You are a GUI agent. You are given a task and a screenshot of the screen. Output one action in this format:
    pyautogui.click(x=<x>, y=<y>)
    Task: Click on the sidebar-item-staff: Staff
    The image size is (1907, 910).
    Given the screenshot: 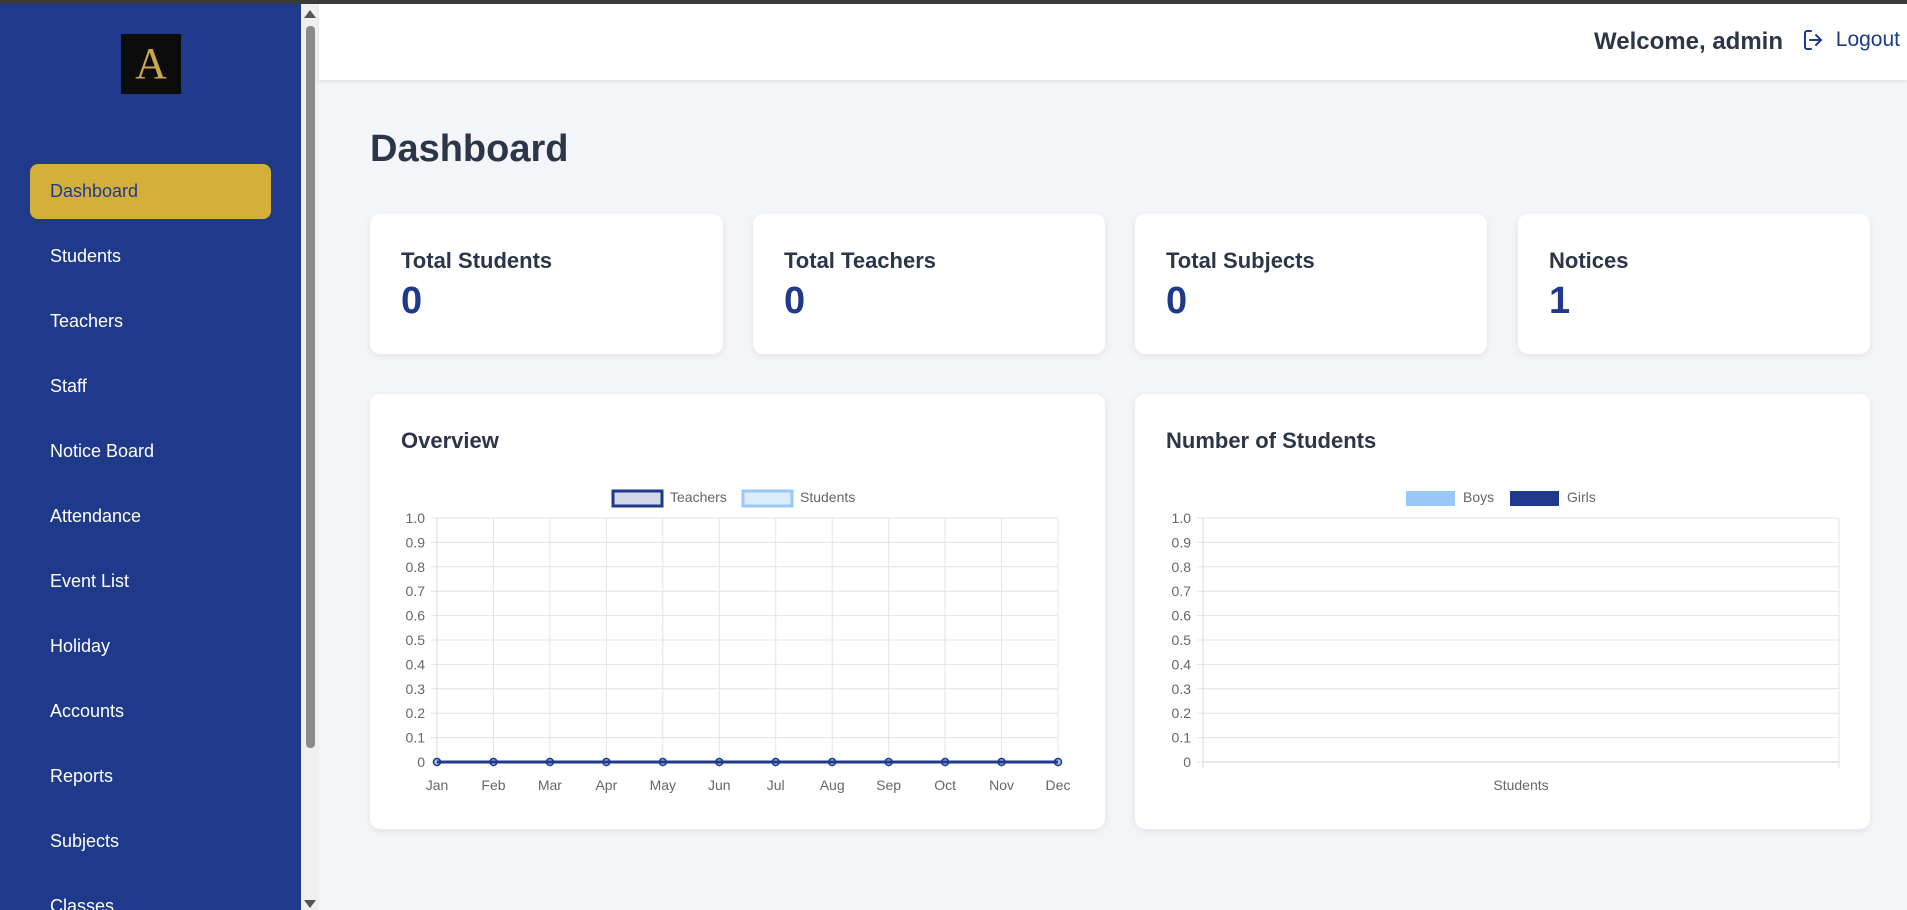 What is the action you would take?
    pyautogui.click(x=150, y=386)
    